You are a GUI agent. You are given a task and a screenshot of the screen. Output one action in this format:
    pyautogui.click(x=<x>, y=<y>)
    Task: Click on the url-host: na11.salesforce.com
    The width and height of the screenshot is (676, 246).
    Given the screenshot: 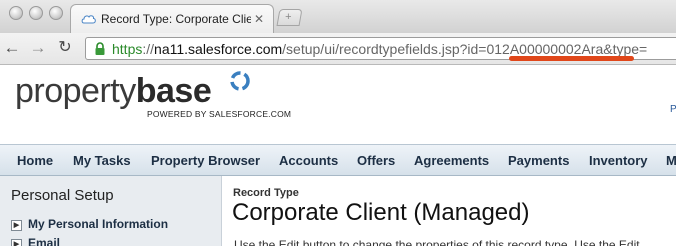 What is the action you would take?
    pyautogui.click(x=218, y=49)
    